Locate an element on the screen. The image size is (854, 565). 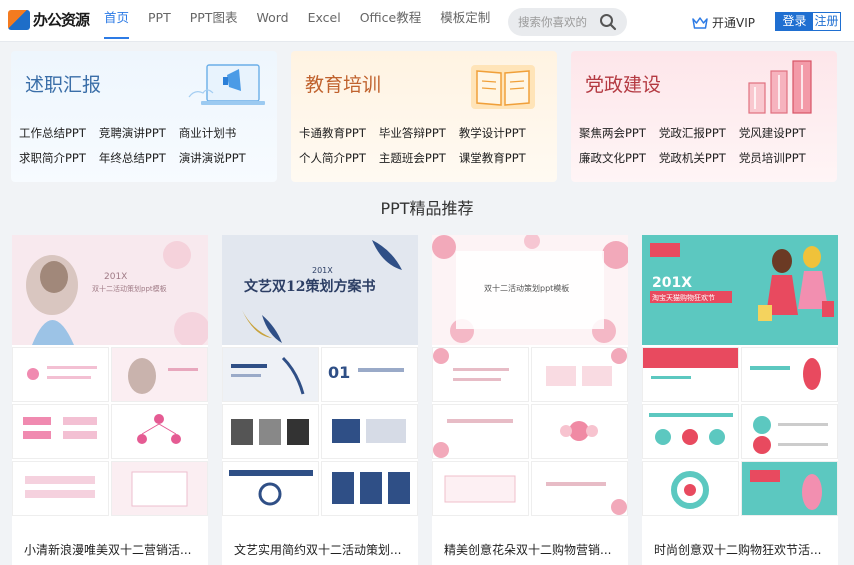
template-thumbnail: 201X 淘宝天猫购物狂欢节 is located at coordinates (740, 386).